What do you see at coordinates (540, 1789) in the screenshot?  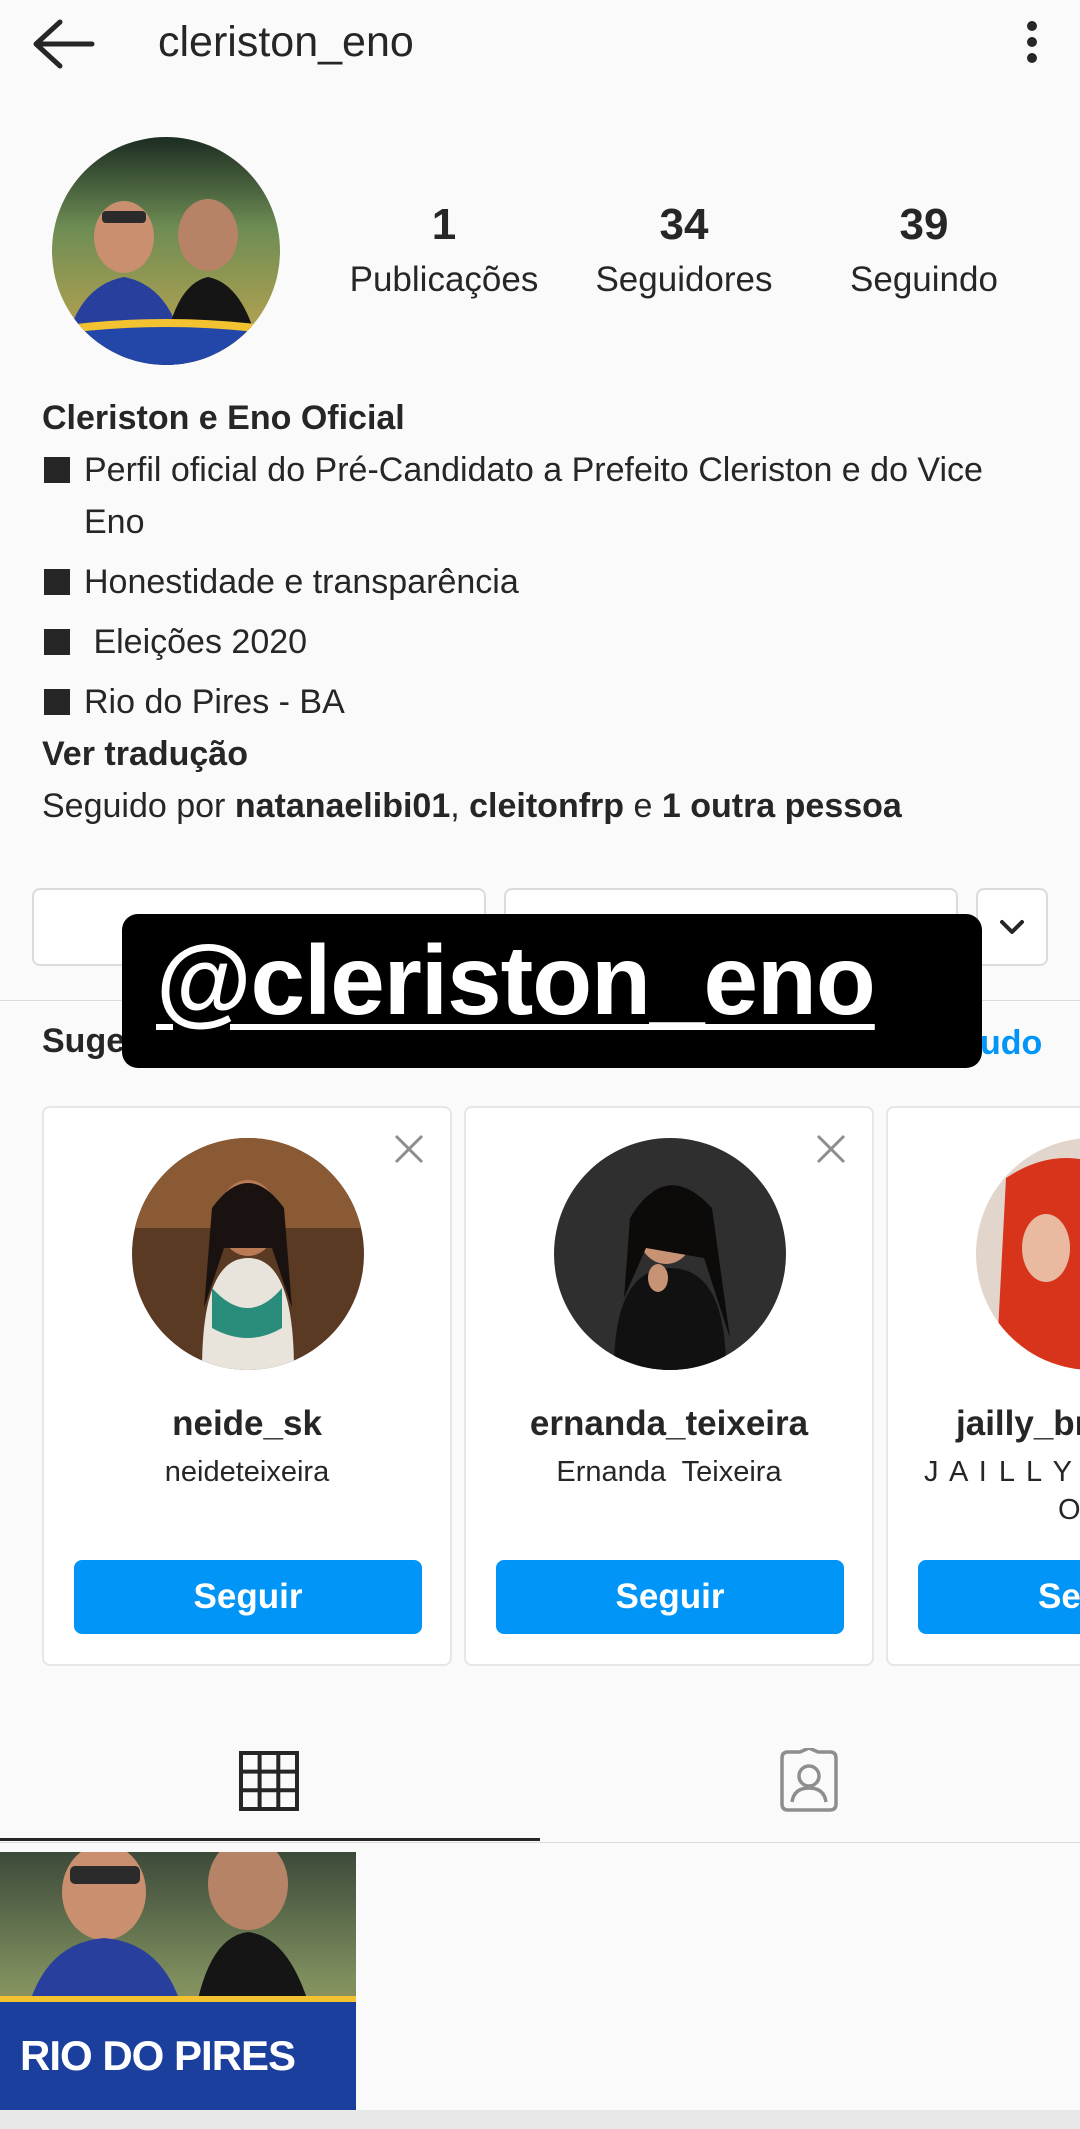 I see `profile-tabs` at bounding box center [540, 1789].